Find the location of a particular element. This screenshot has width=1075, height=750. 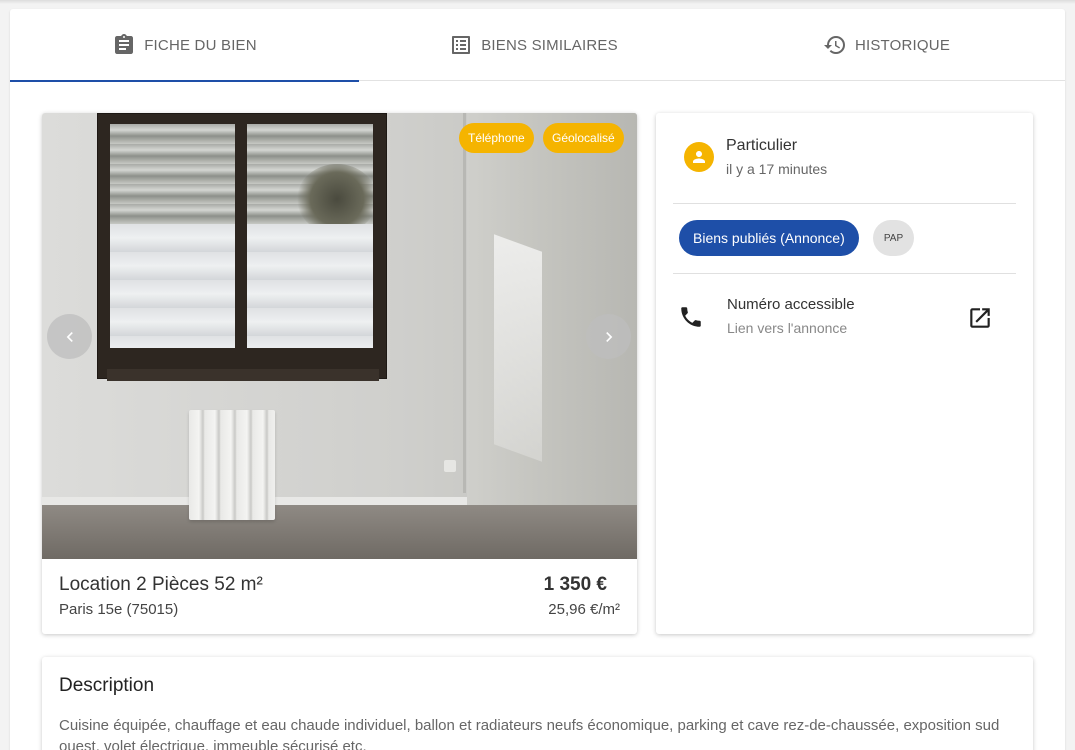

photo-floor is located at coordinates (339, 532).